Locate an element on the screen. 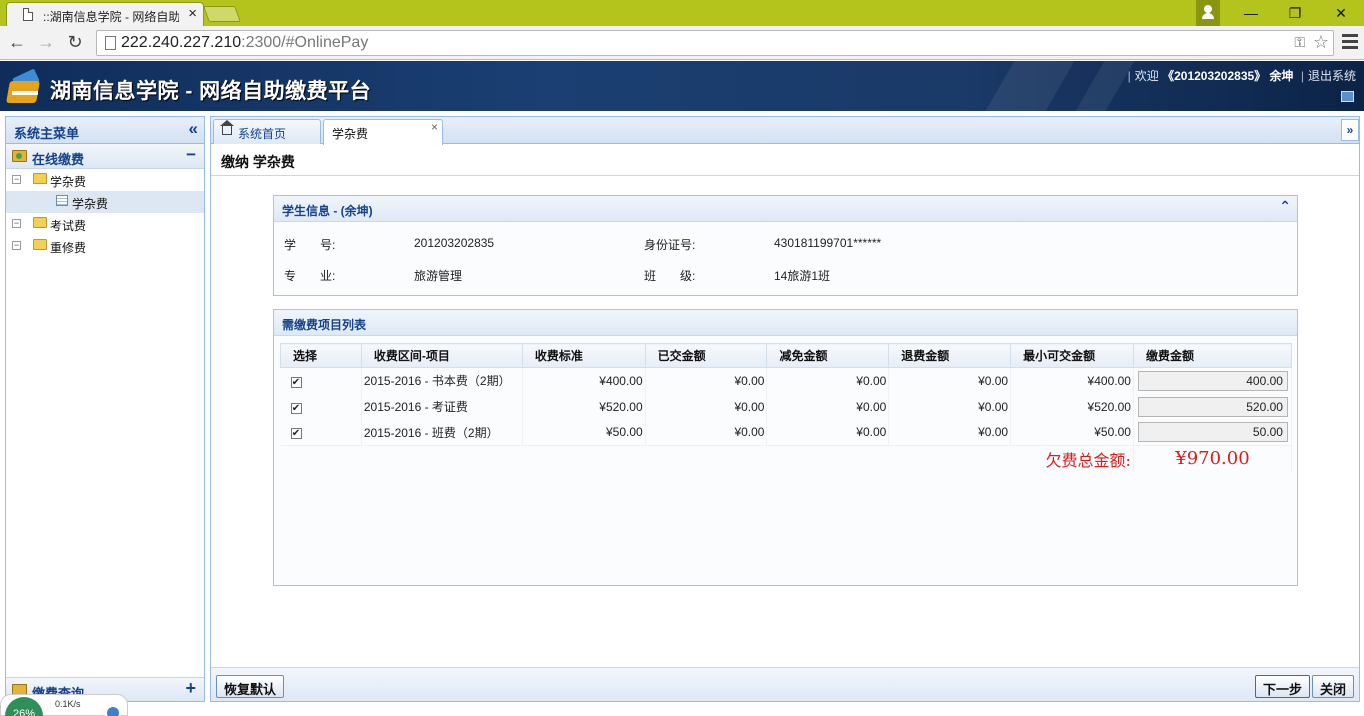 The width and height of the screenshot is (1364, 716). action-bar: 恢复默认 下一步 关闭 is located at coordinates (785, 684).